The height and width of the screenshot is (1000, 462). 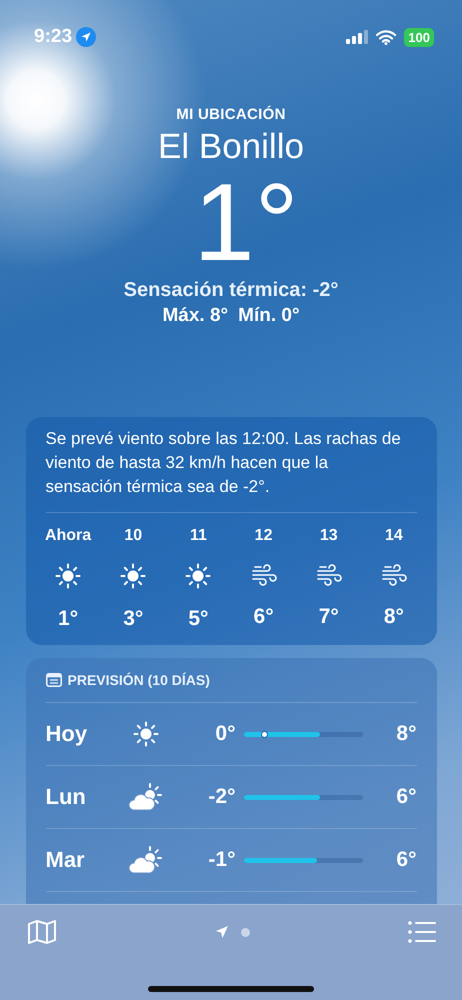 I want to click on high-temperature: 8°, so click(x=405, y=734).